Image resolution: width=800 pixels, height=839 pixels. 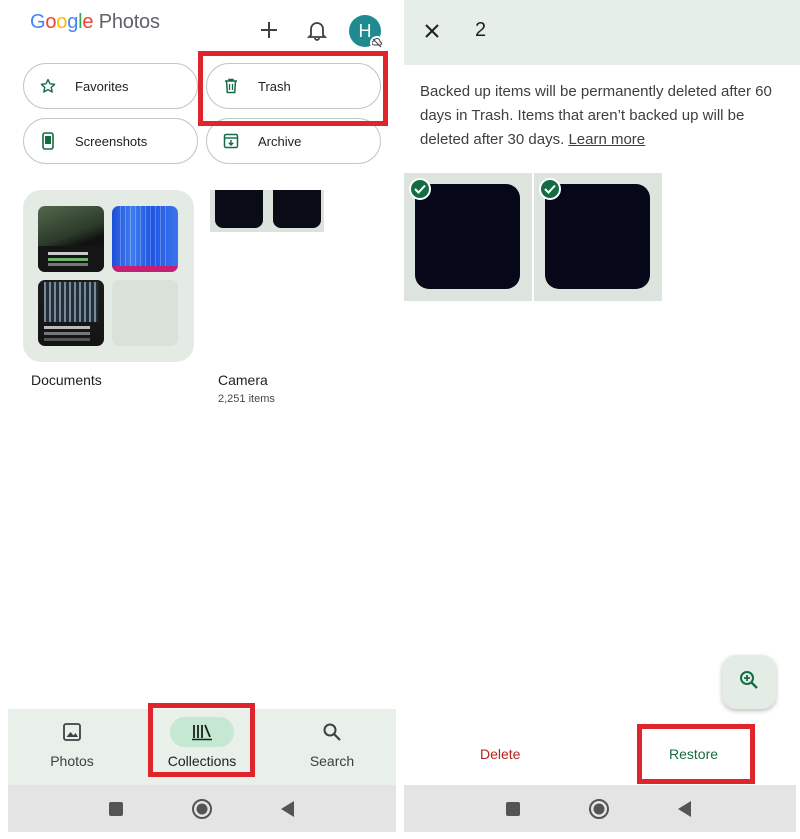 I want to click on image-icon, so click(x=72, y=732).